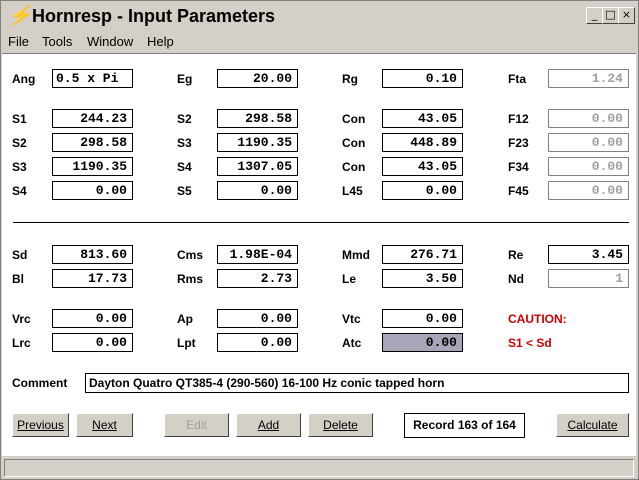 This screenshot has width=639, height=480. I want to click on lpt-label: Lpt, so click(186, 343).